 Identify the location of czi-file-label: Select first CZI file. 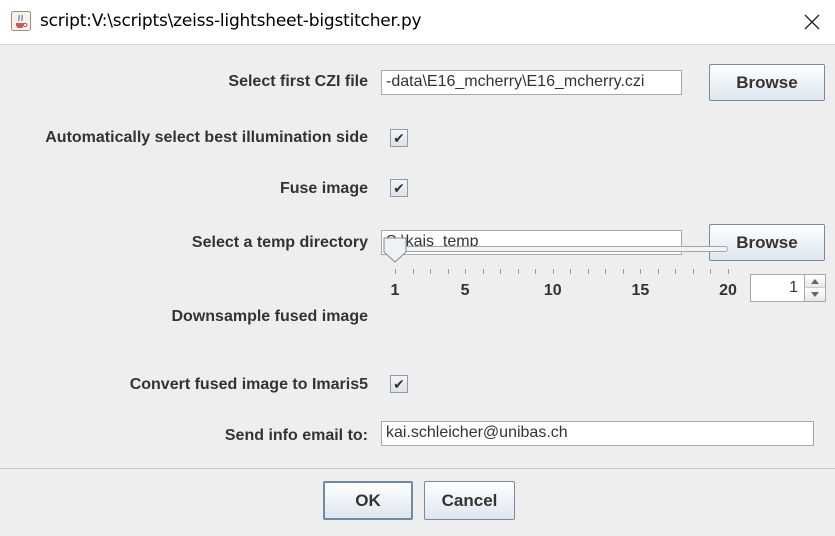
(298, 81).